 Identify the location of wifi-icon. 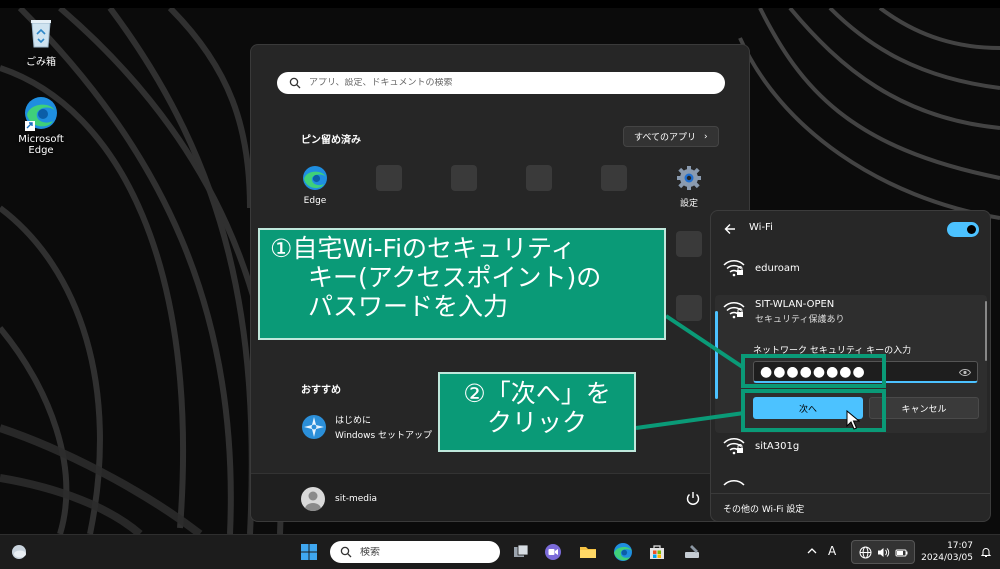
(734, 483).